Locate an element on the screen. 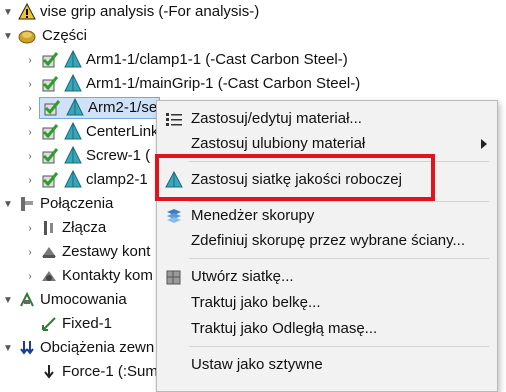 The height and width of the screenshot is (392, 506). external-loads-icon is located at coordinates (27, 348).